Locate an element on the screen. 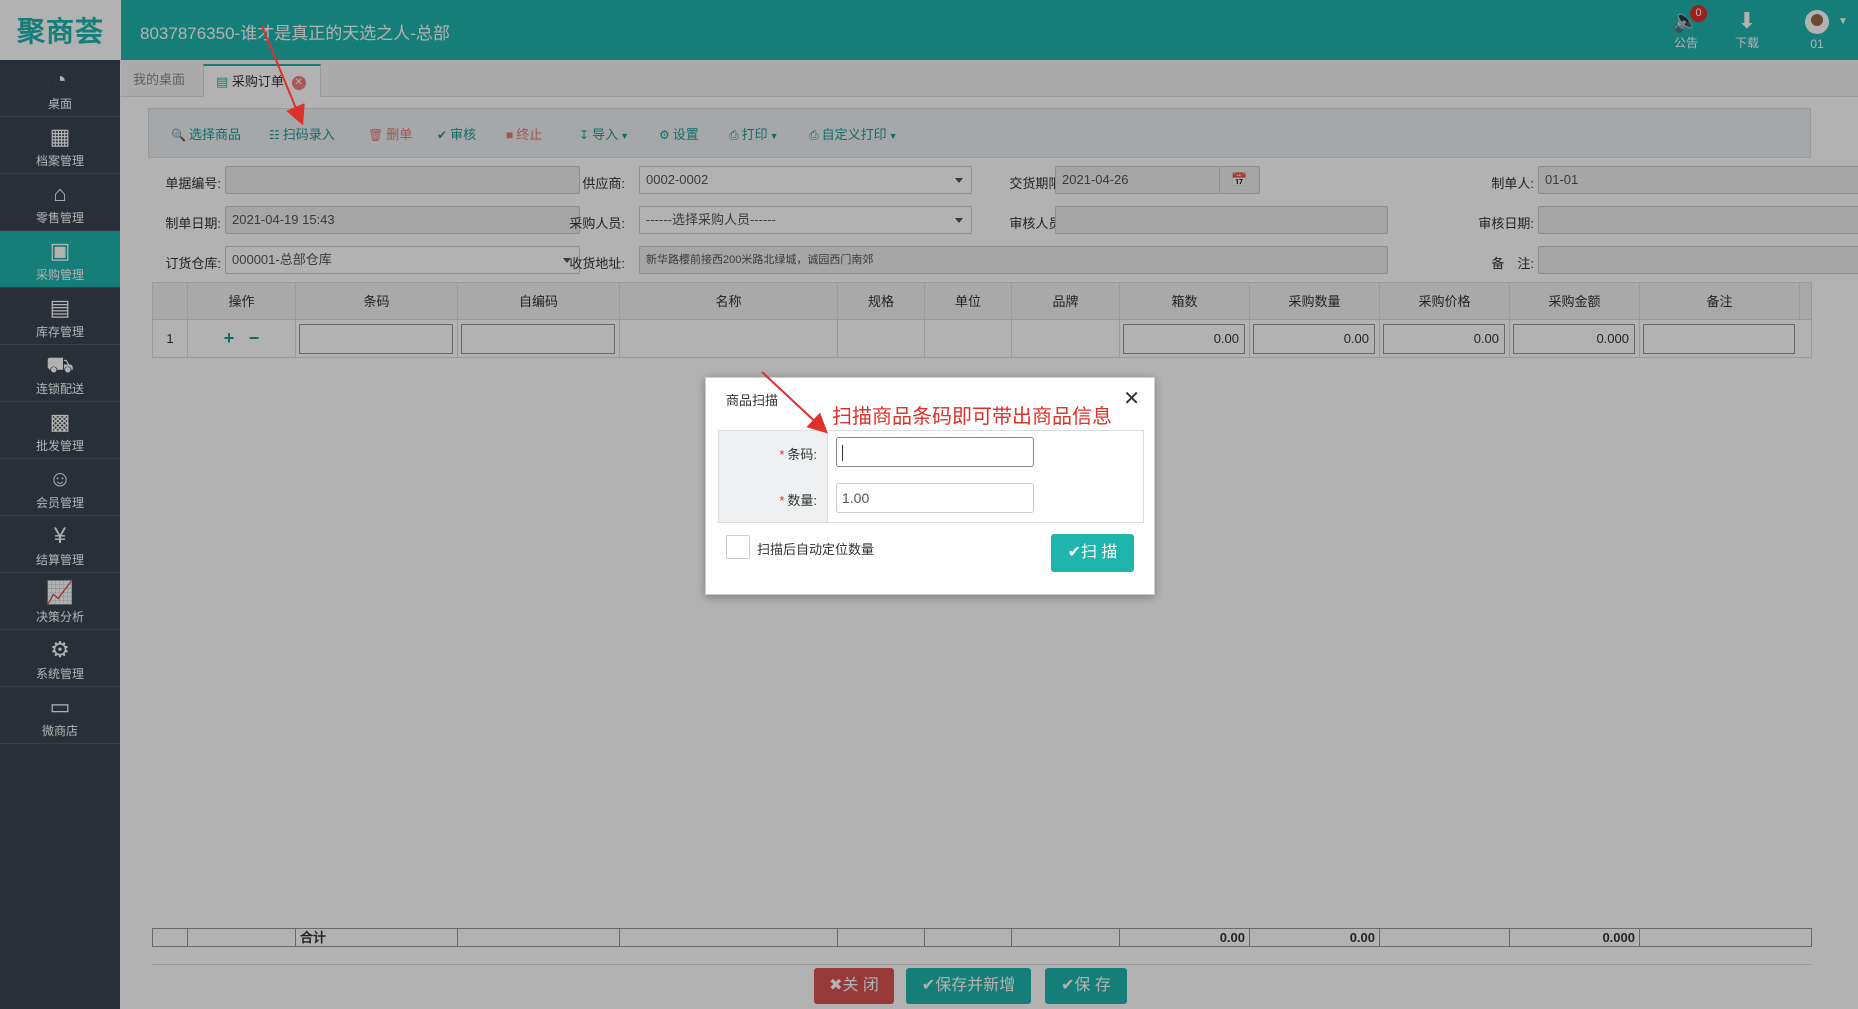 Image resolution: width=1858 pixels, height=1009 pixels. barcode-label: * 条码: is located at coordinates (768, 453).